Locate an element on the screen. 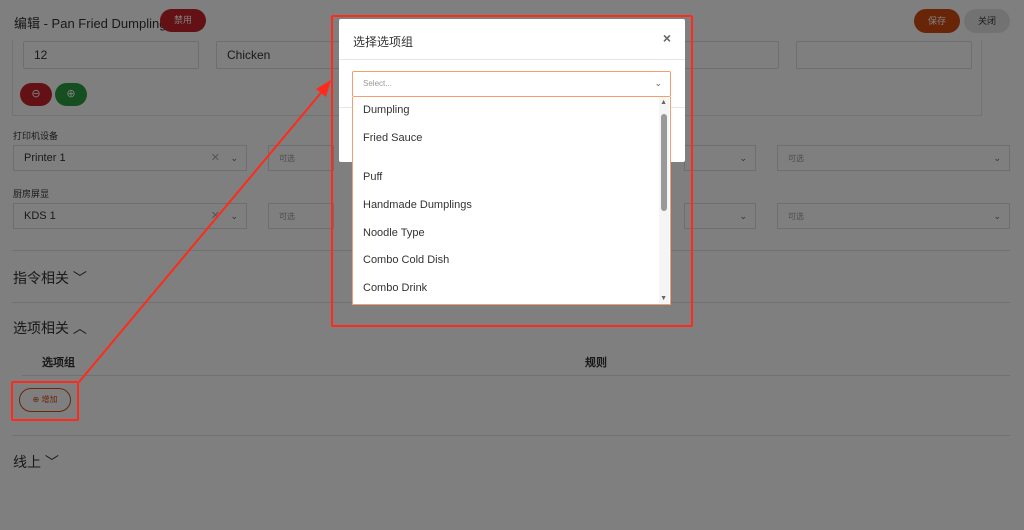  annotation-arrow-head is located at coordinates (323, 88).